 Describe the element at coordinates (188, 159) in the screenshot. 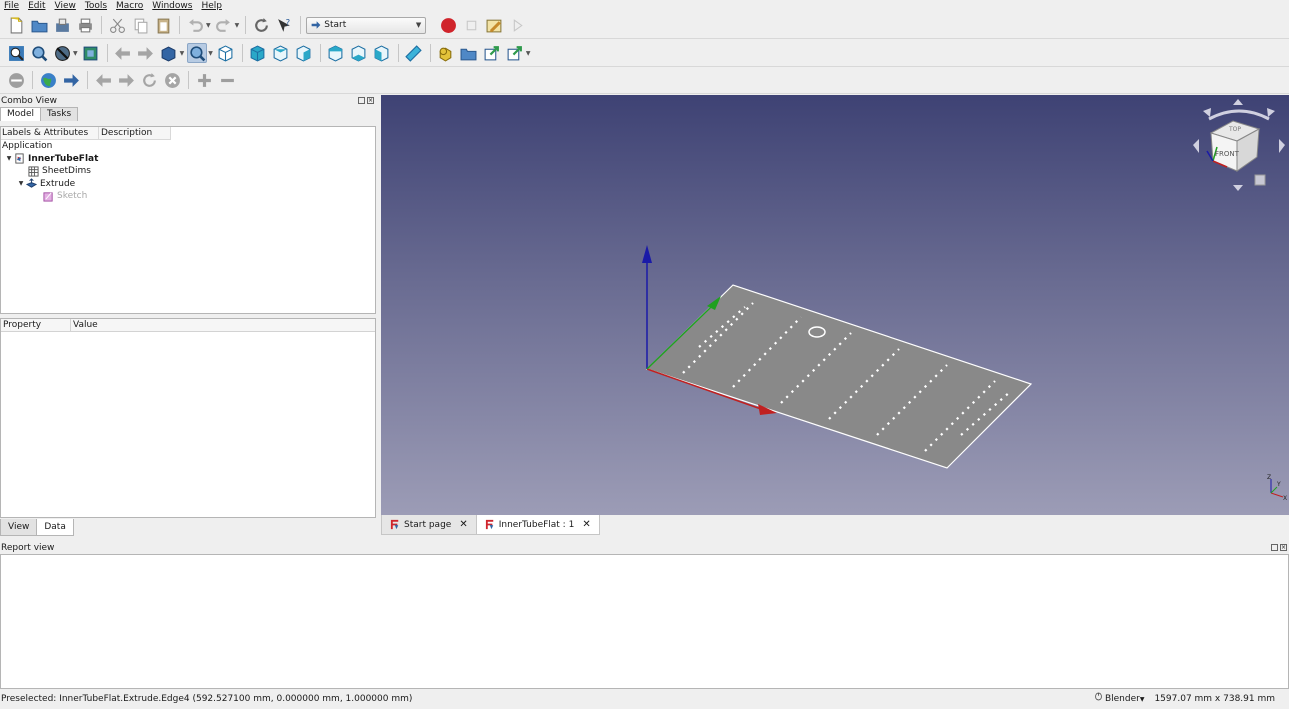

I see `tree-item-document: ▼ InnerTubeFlat` at that location.